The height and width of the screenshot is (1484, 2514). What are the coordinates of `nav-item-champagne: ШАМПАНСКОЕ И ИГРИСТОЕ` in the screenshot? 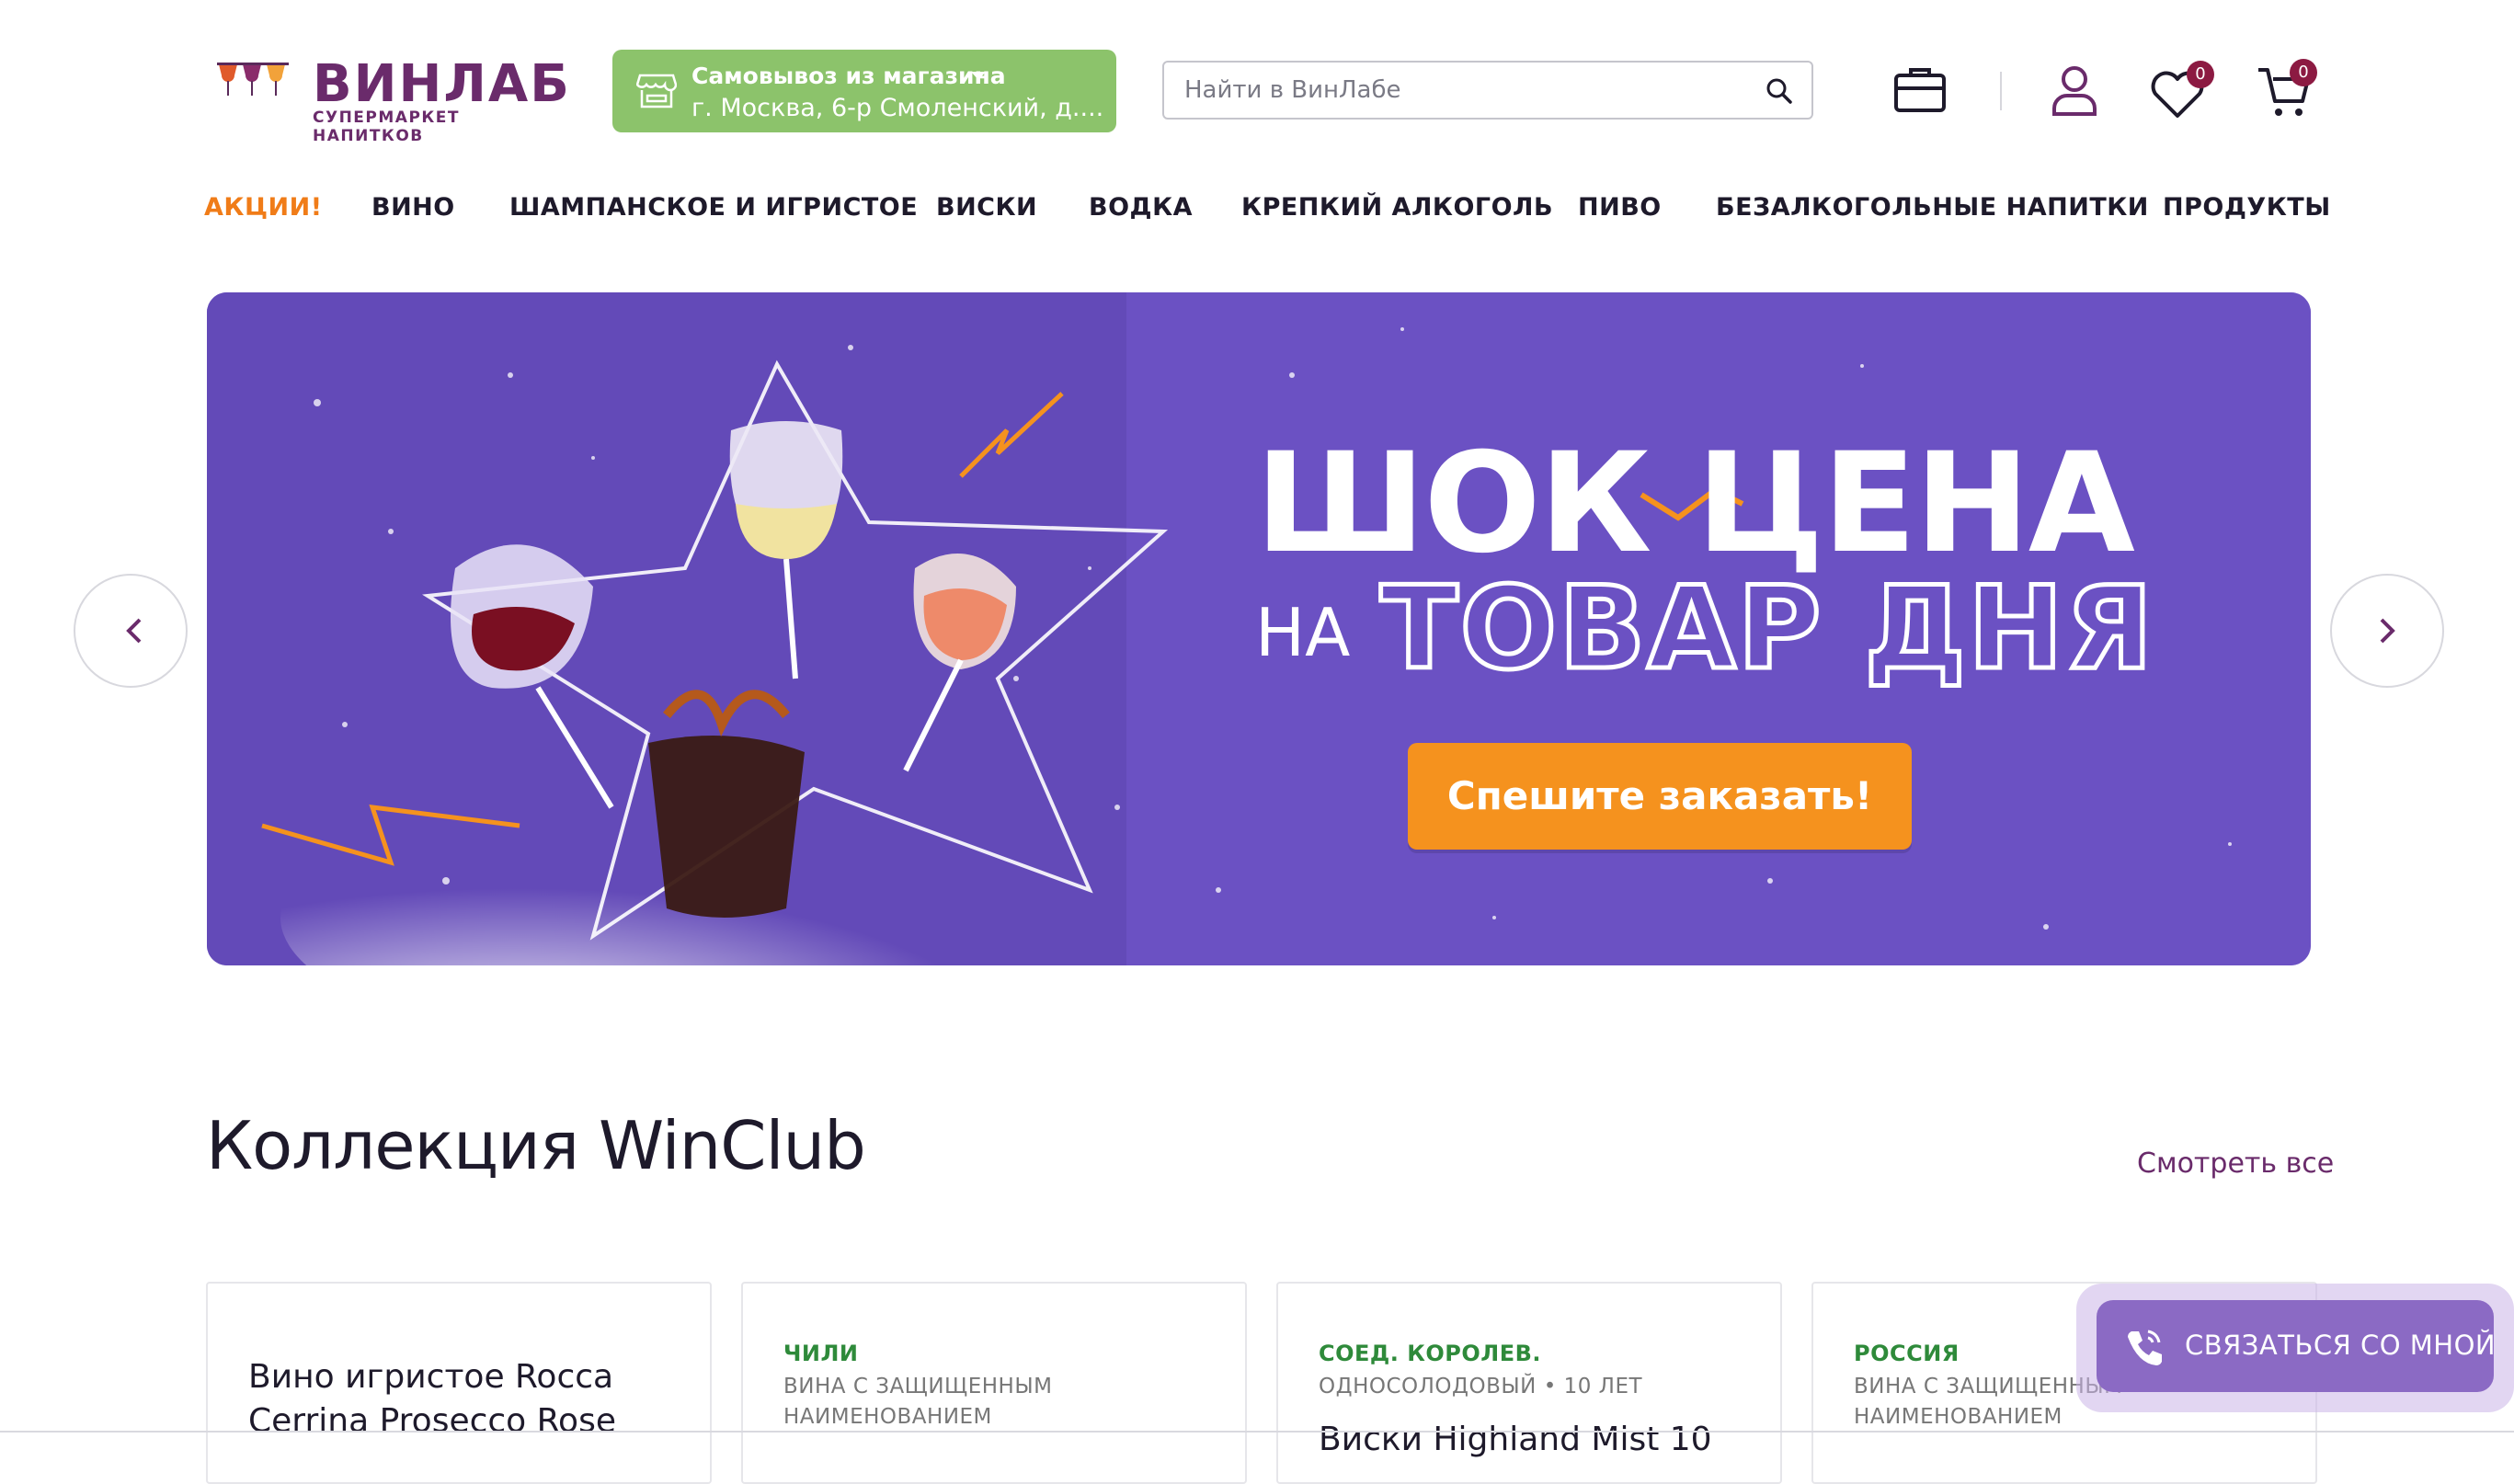 It's located at (713, 207).